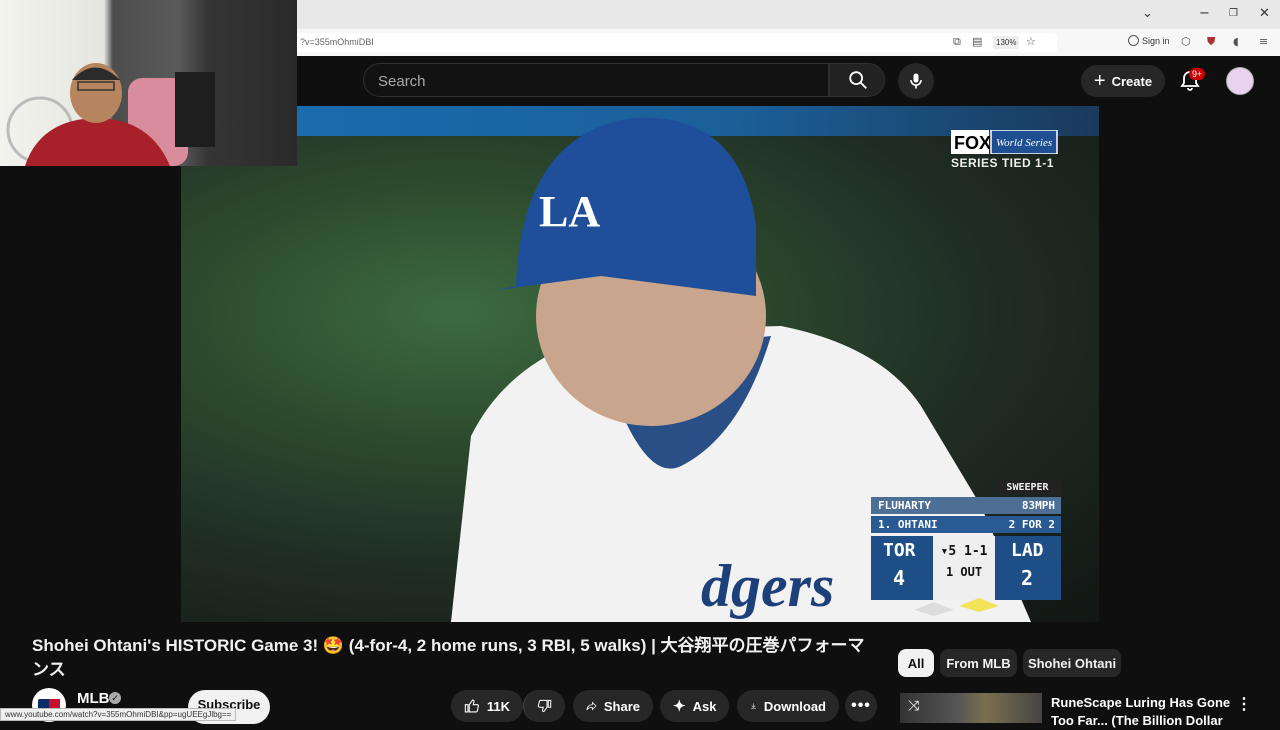  What do you see at coordinates (1211, 42) in the screenshot?
I see `shield-extension-icon: ⛊` at bounding box center [1211, 42].